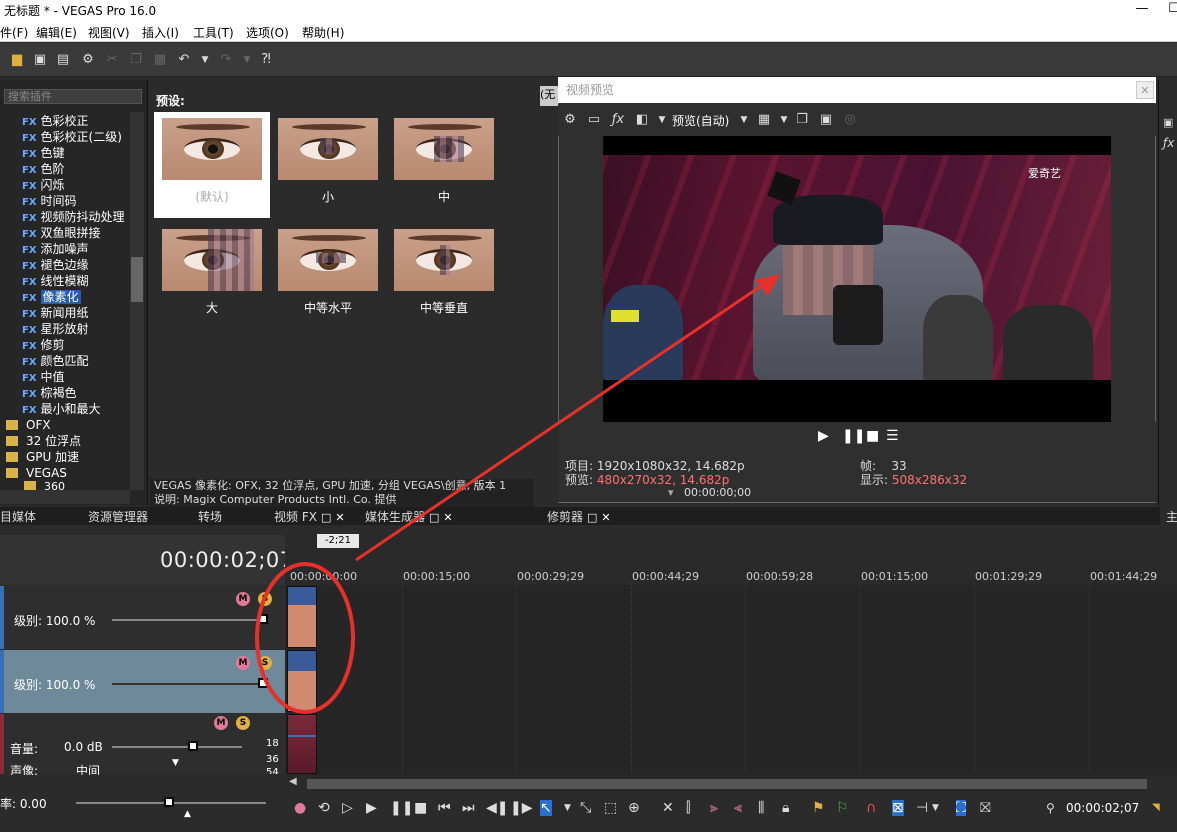  I want to click on split-screen-icon: ◧, so click(642, 120).